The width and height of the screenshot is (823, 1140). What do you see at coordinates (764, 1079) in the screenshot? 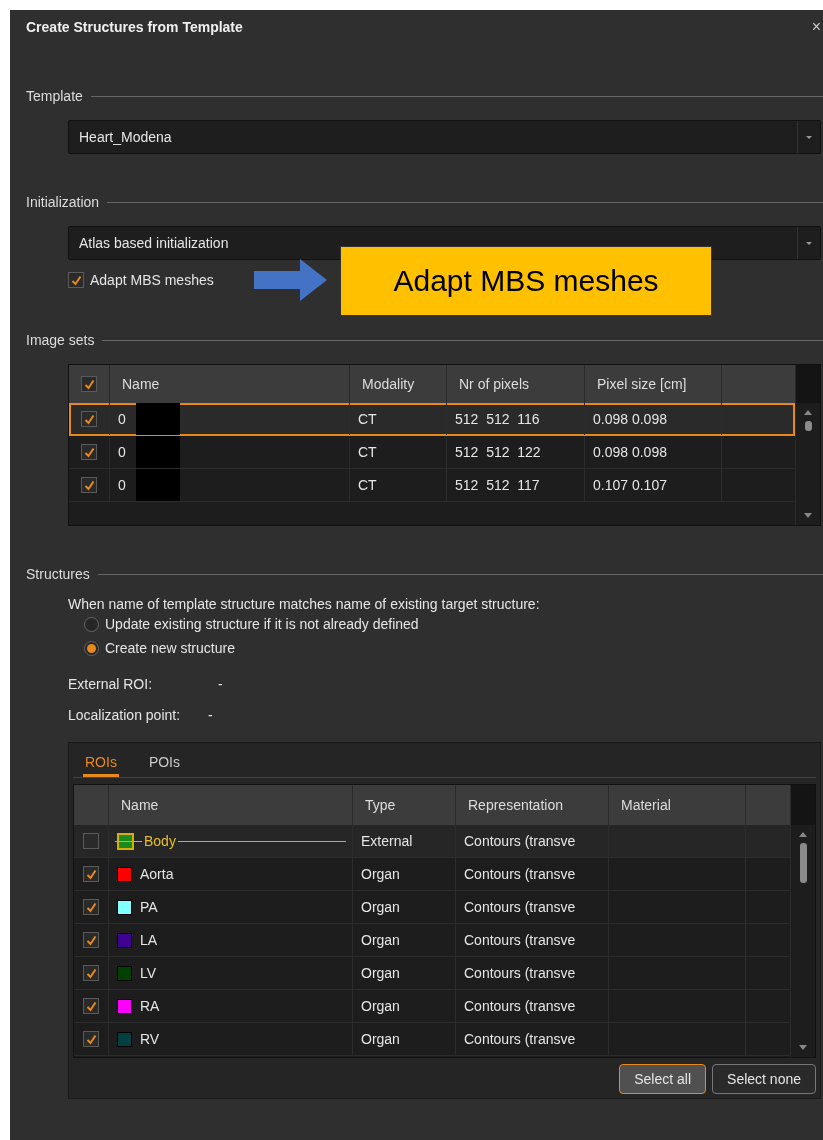
I see `select-button: Select none` at bounding box center [764, 1079].